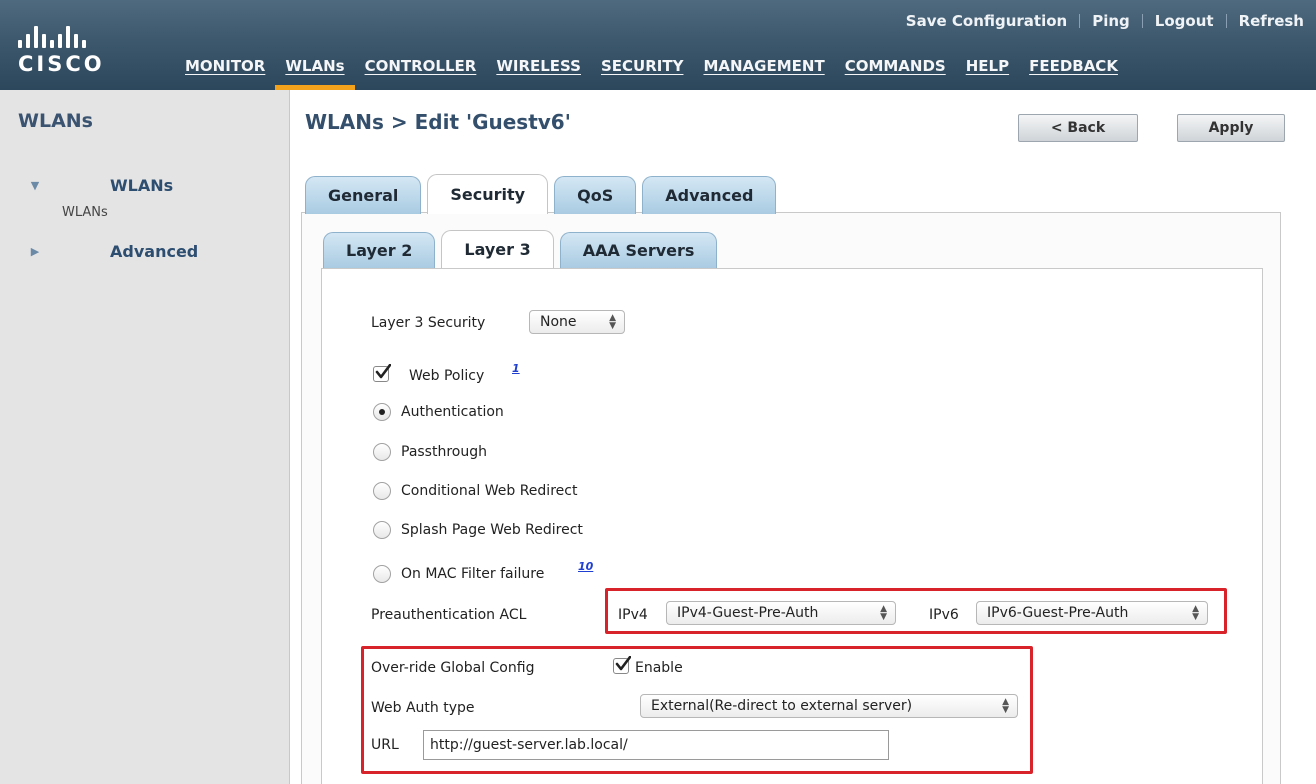  What do you see at coordinates (488, 194) in the screenshot?
I see `tab-security: Security` at bounding box center [488, 194].